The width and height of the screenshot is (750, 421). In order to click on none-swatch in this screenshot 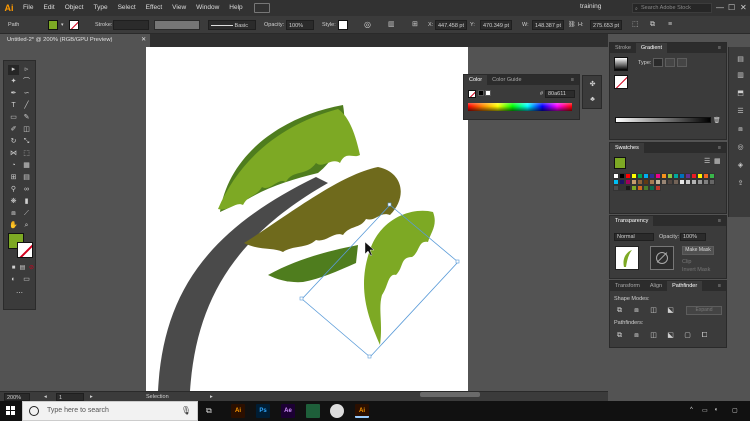, I will do `click(472, 94)`.